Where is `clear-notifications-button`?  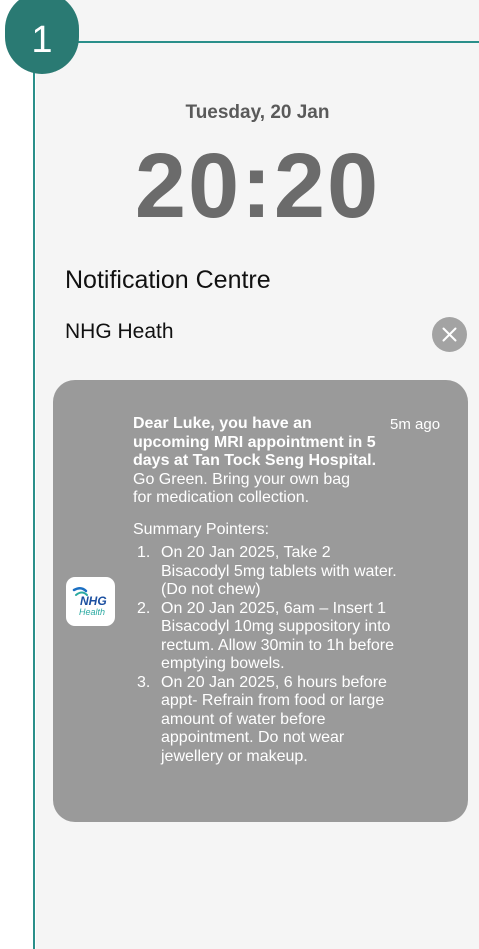
clear-notifications-button is located at coordinates (449, 334).